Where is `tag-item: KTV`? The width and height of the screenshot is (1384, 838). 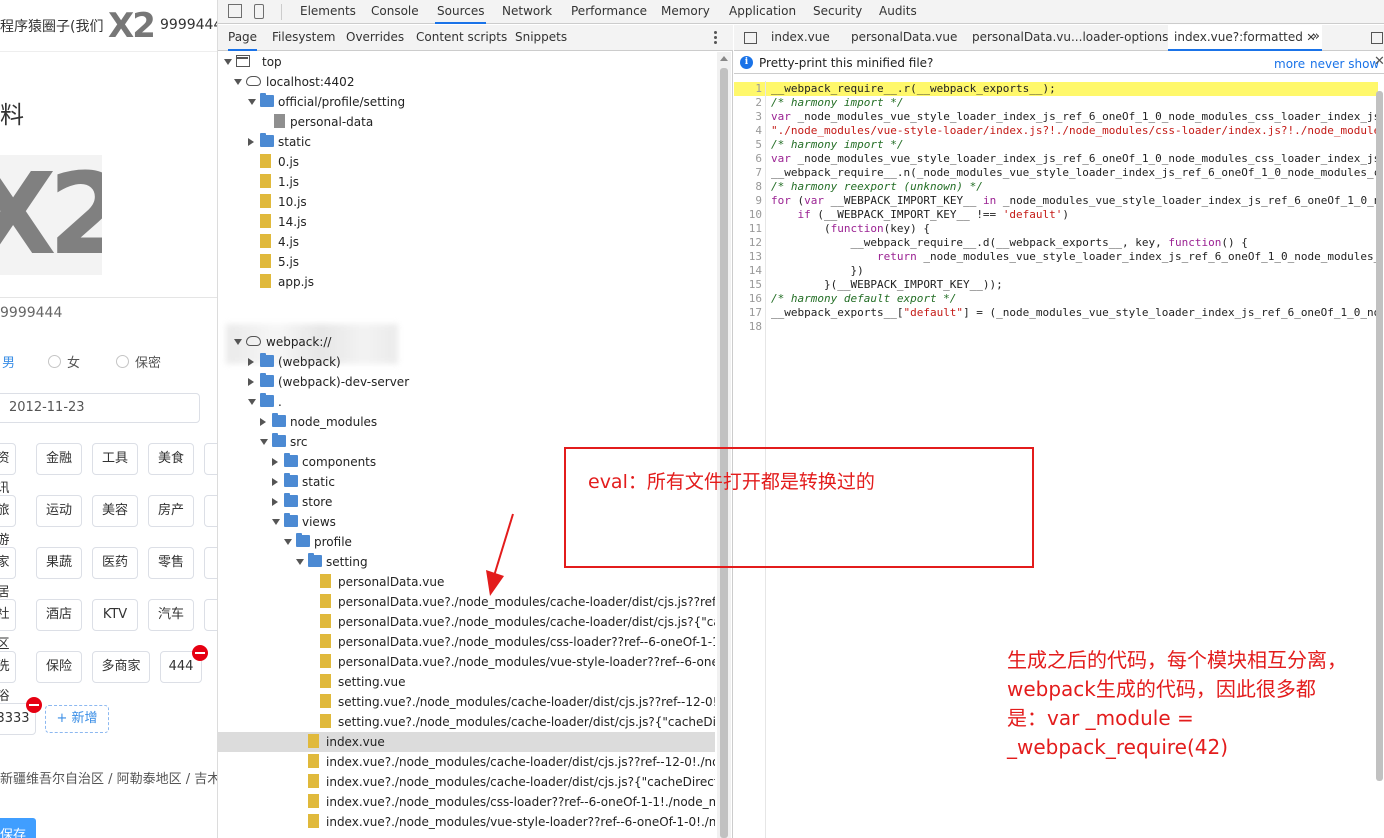
tag-item: KTV is located at coordinates (115, 615).